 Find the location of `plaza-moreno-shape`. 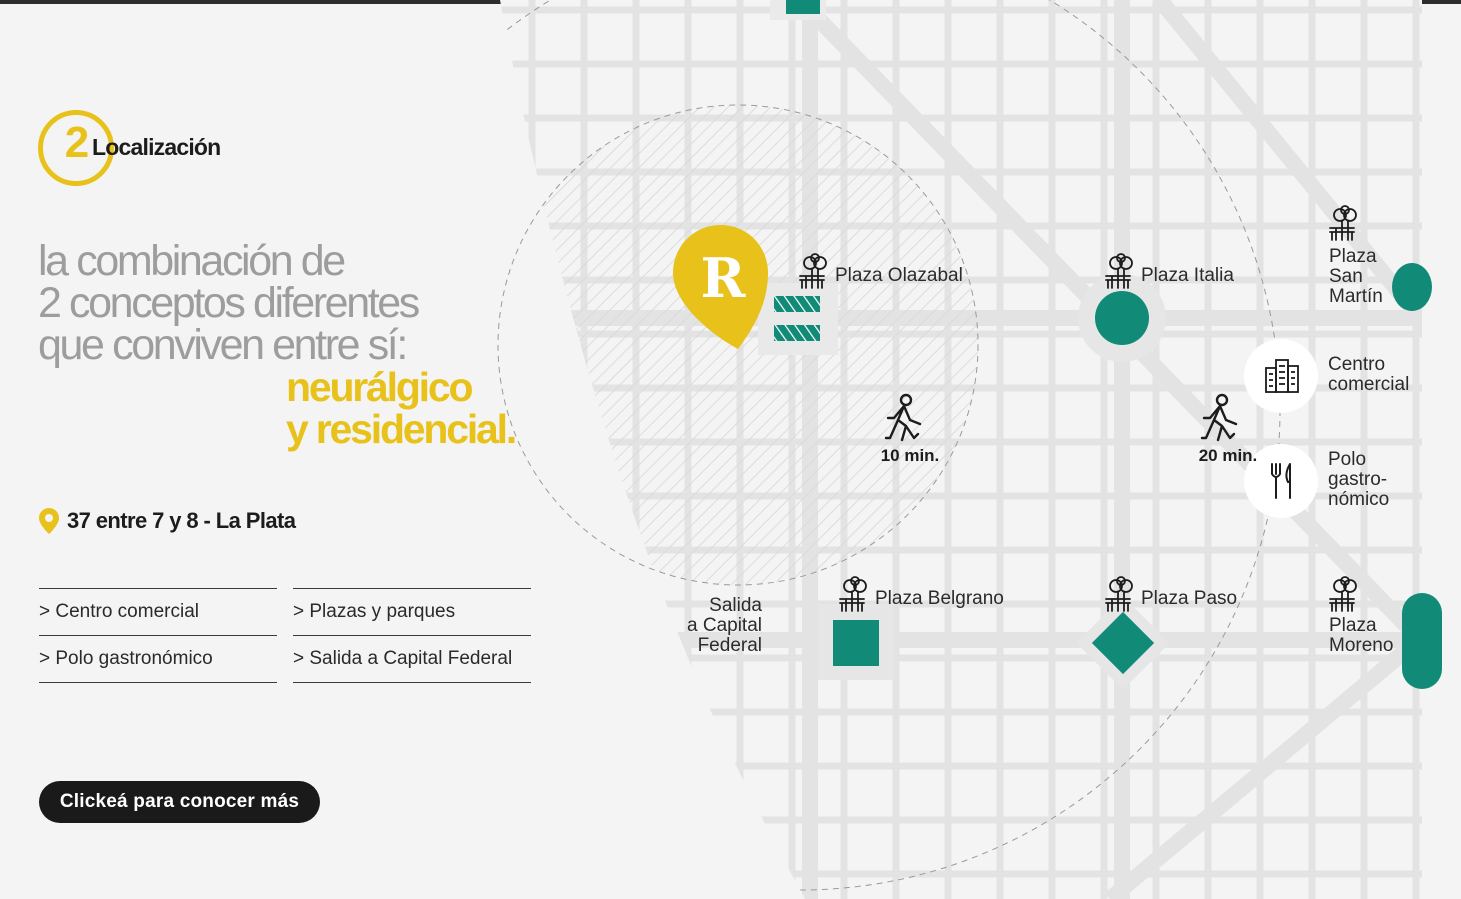

plaza-moreno-shape is located at coordinates (1422, 641).